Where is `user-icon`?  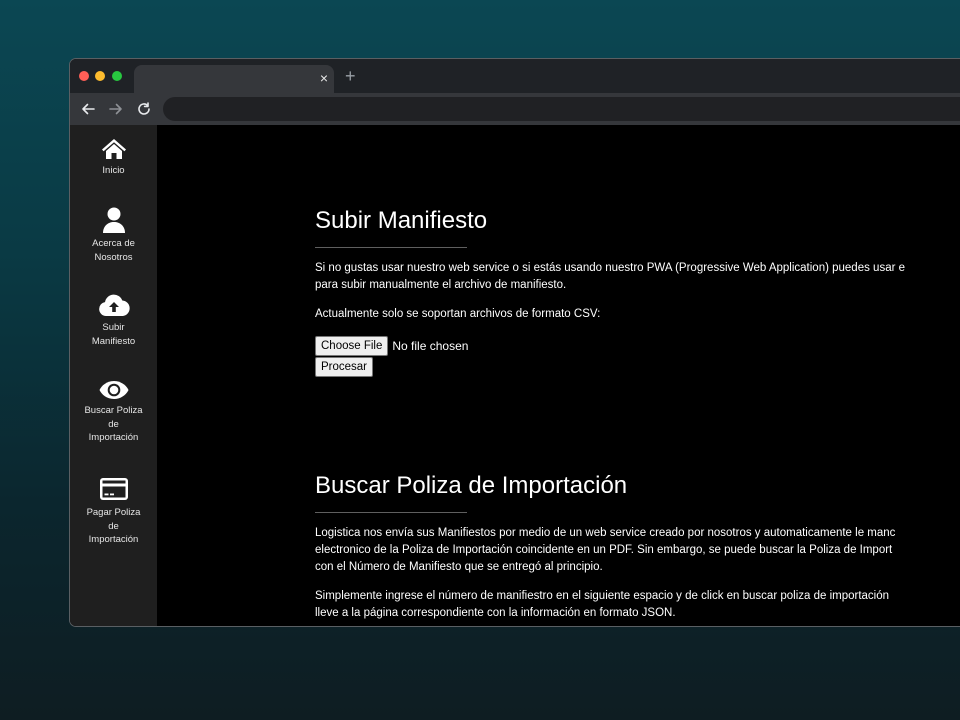
user-icon is located at coordinates (113, 220).